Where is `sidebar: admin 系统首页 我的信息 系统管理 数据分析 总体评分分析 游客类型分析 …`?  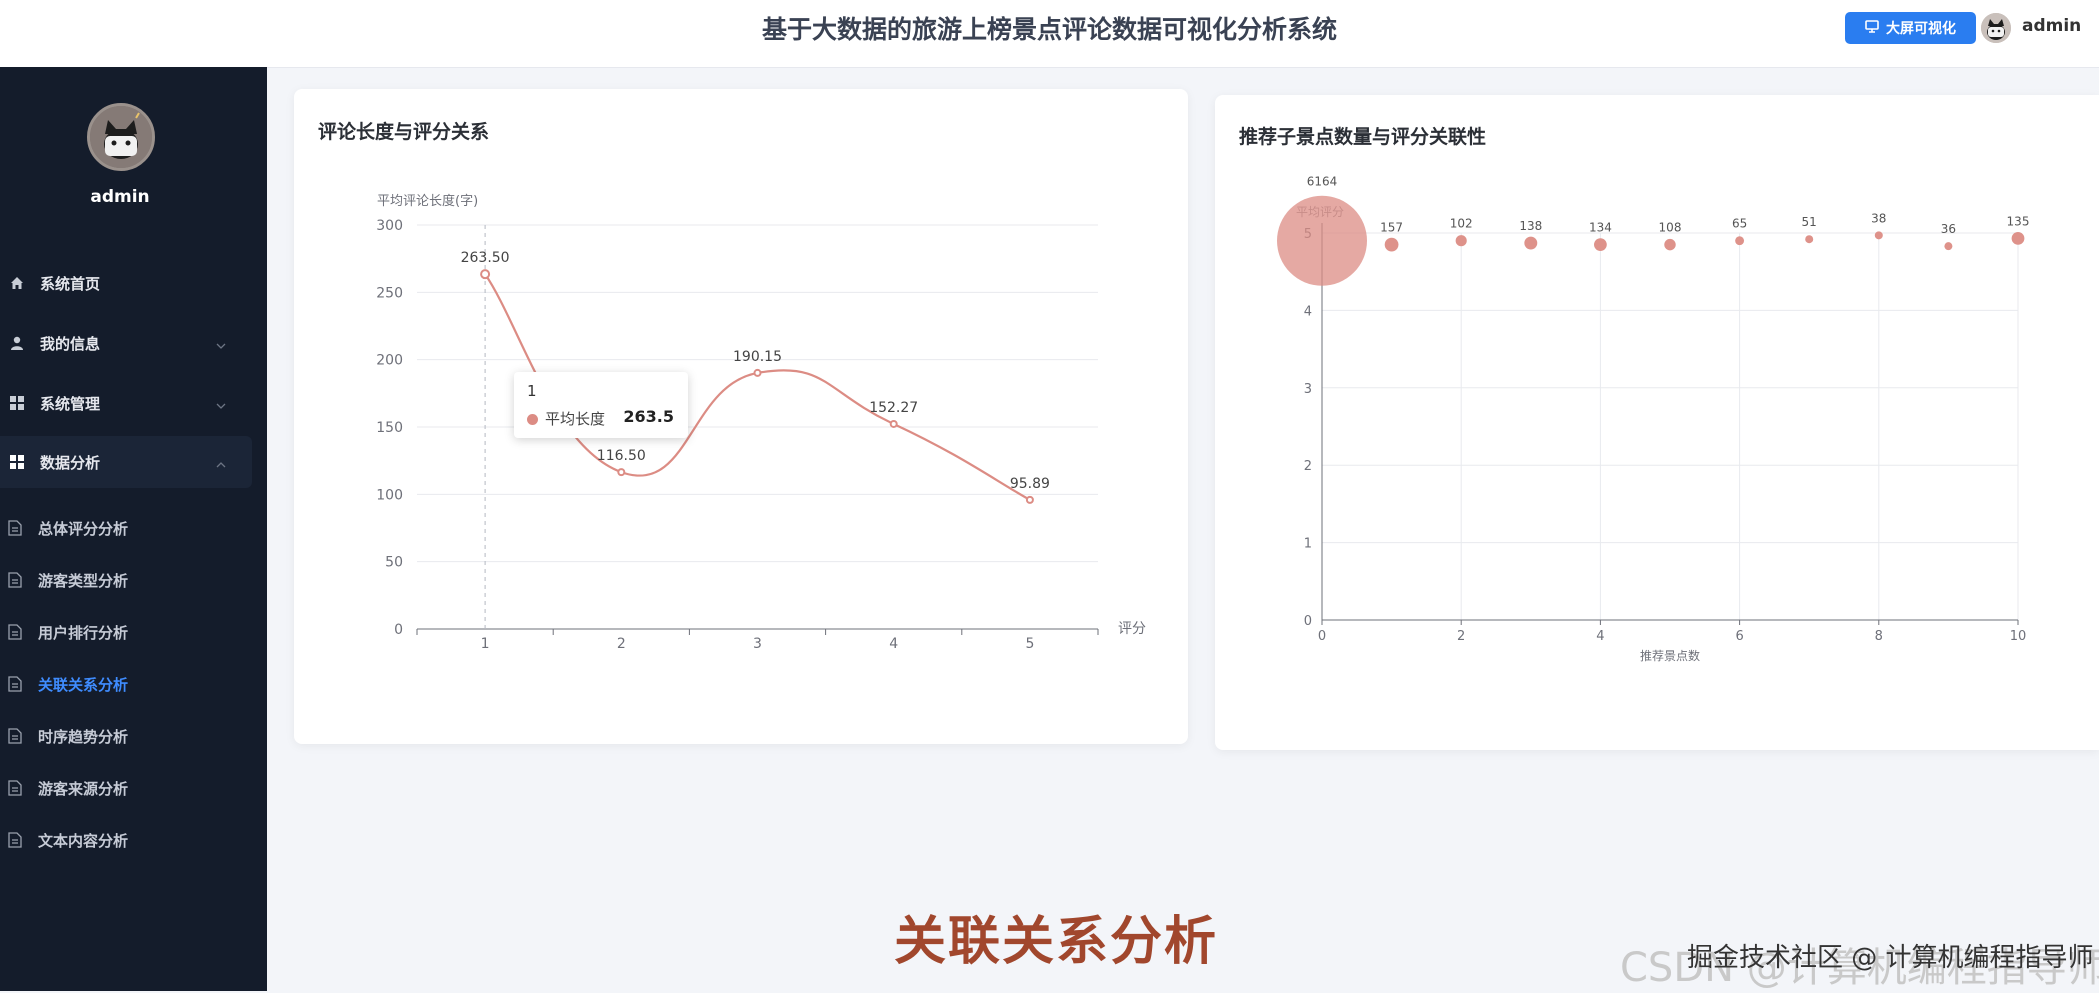
sidebar: admin 系统首页 我的信息 系统管理 数据分析 总体评分分析 游客类型分析 … is located at coordinates (133, 529).